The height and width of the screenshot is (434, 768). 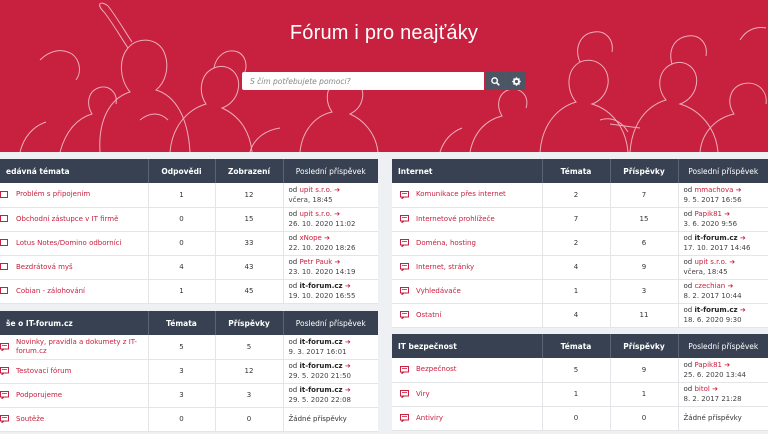 What do you see at coordinates (436, 369) in the screenshot?
I see `forum-link: Bezpečnost` at bounding box center [436, 369].